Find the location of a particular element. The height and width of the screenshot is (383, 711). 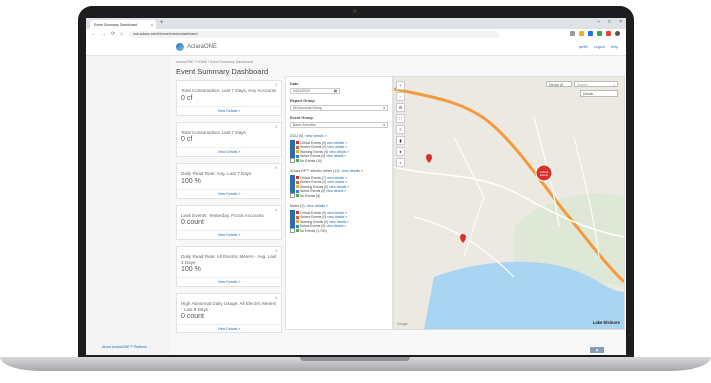

reload-icon: ⟳ is located at coordinates (113, 34).